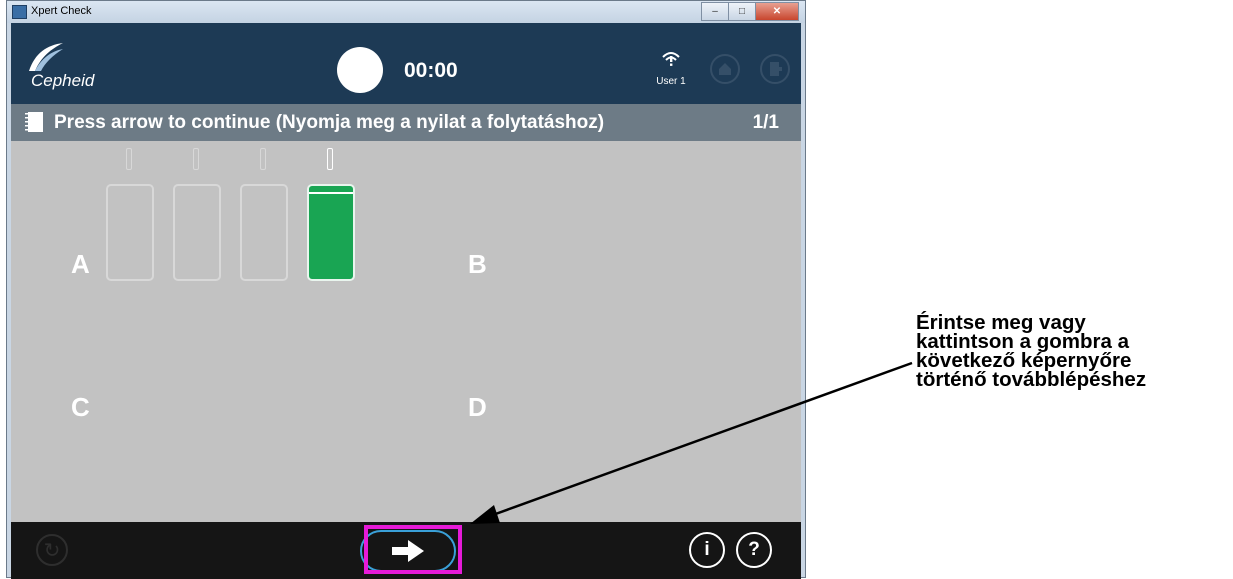 The height and width of the screenshot is (579, 1233). Describe the element at coordinates (691, 442) in the screenshot. I see `callout-arrow` at that location.